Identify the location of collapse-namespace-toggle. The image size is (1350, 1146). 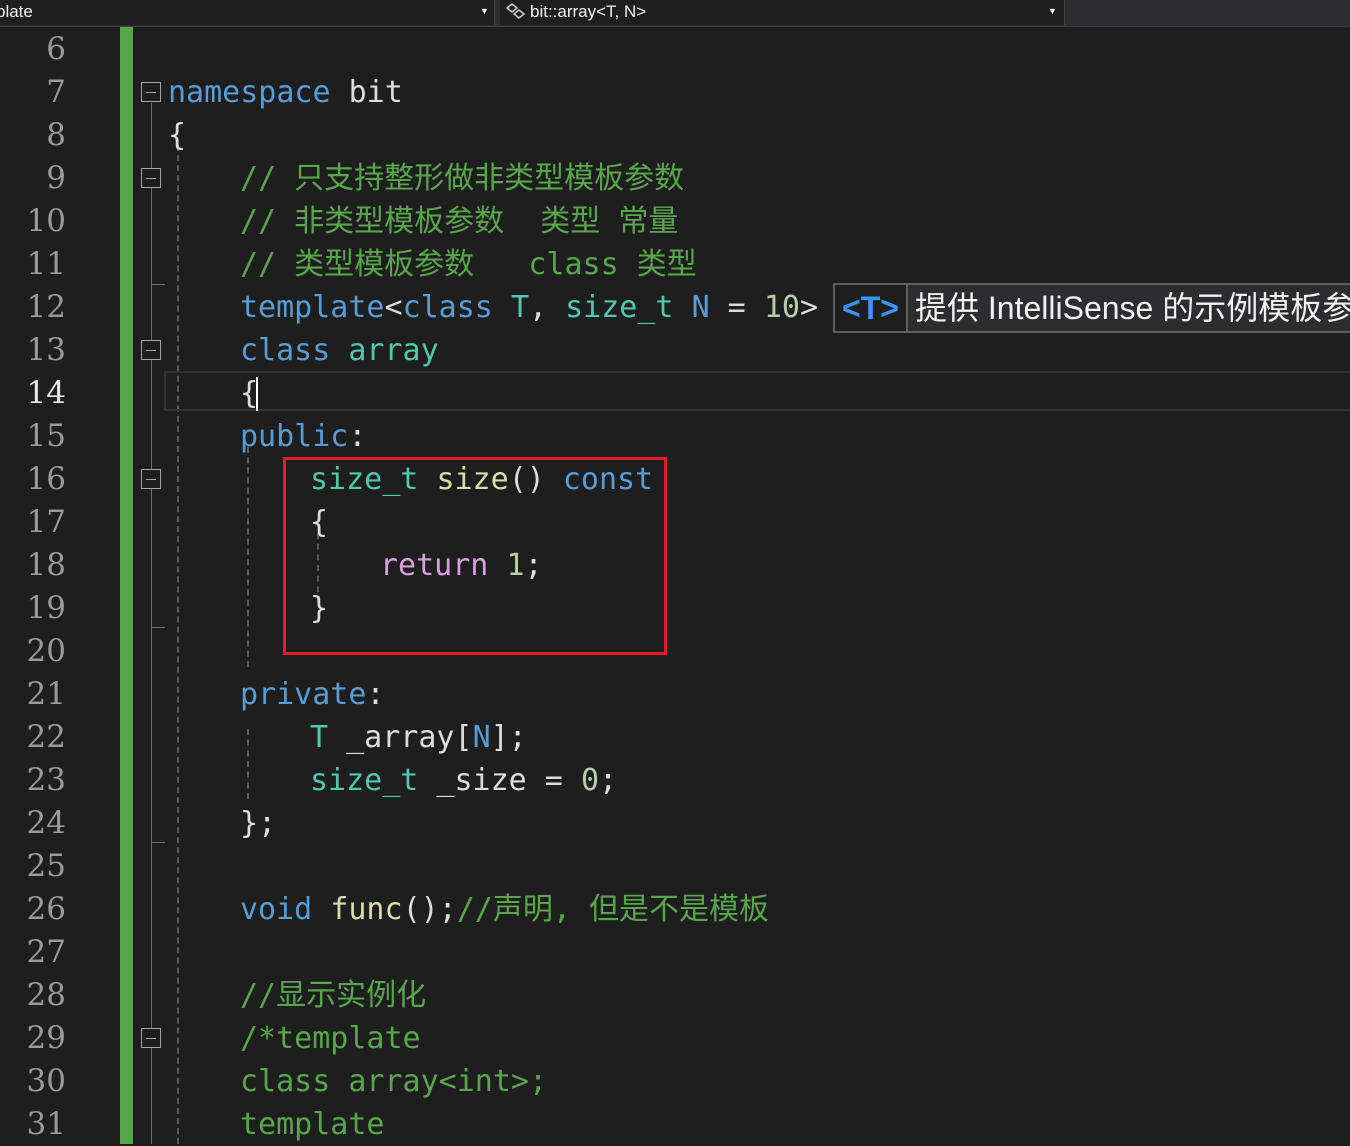
(151, 92).